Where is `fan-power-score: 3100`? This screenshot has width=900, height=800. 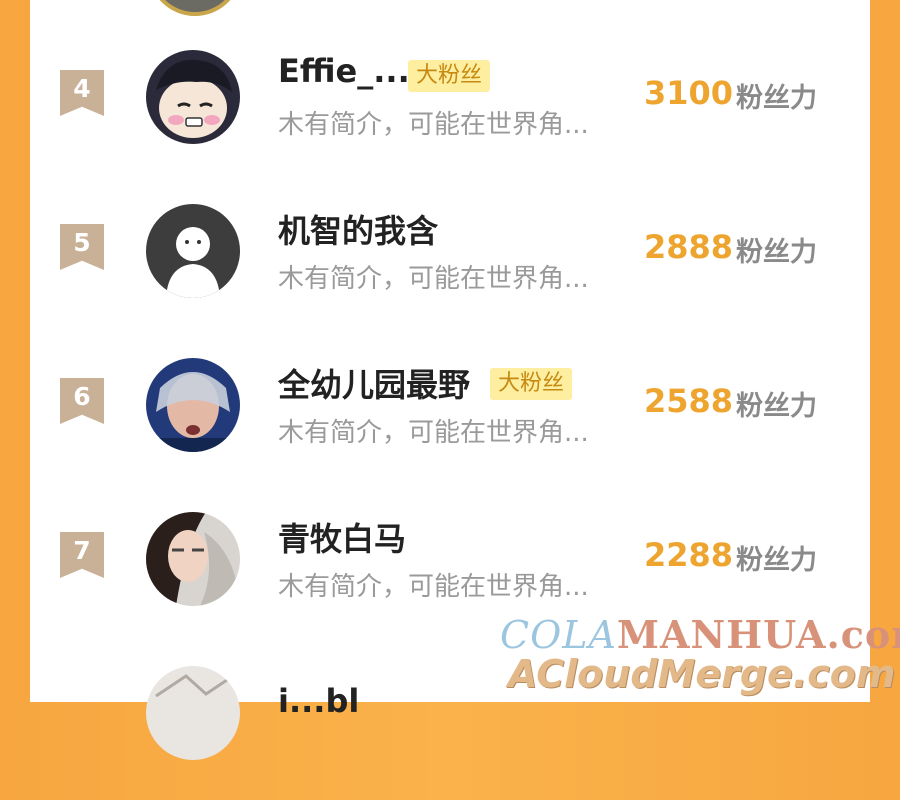
fan-power-score: 3100 is located at coordinates (689, 93).